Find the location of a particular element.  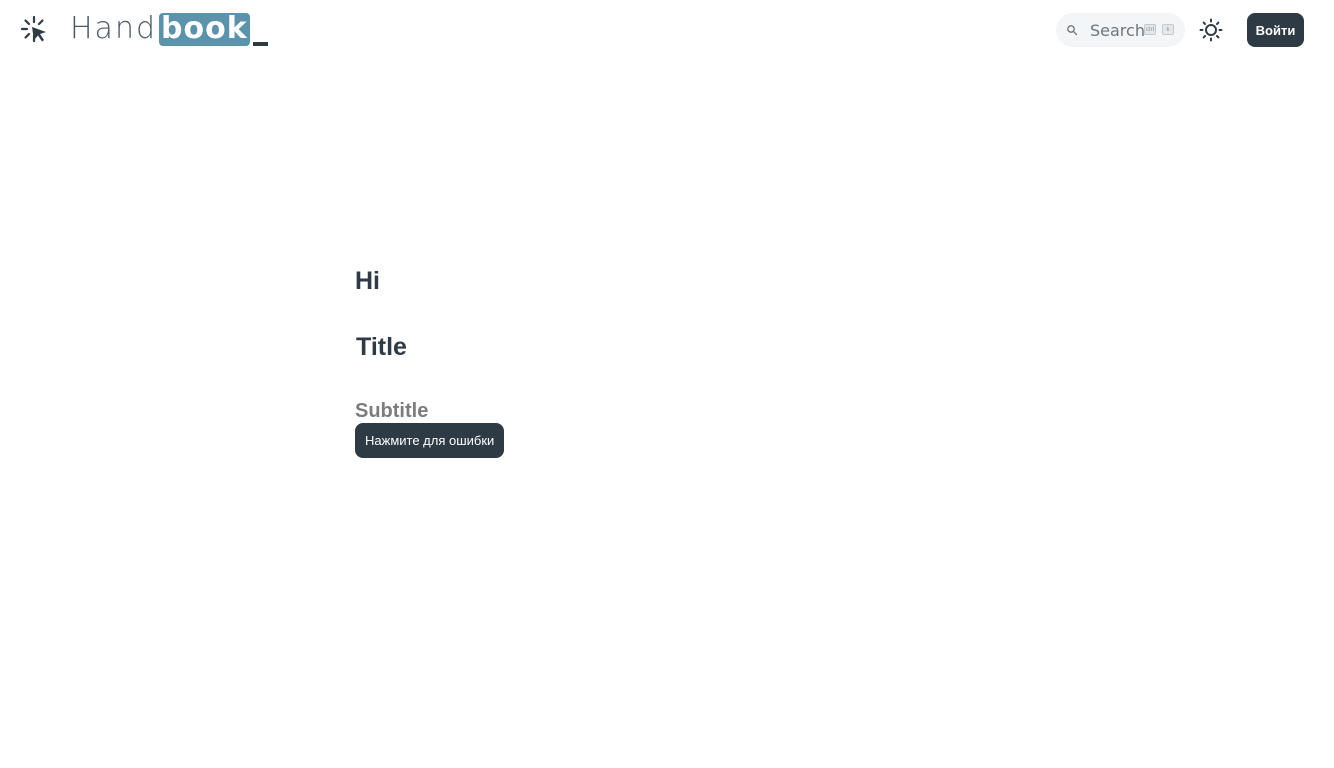

theme-toggle-button is located at coordinates (1211, 30).